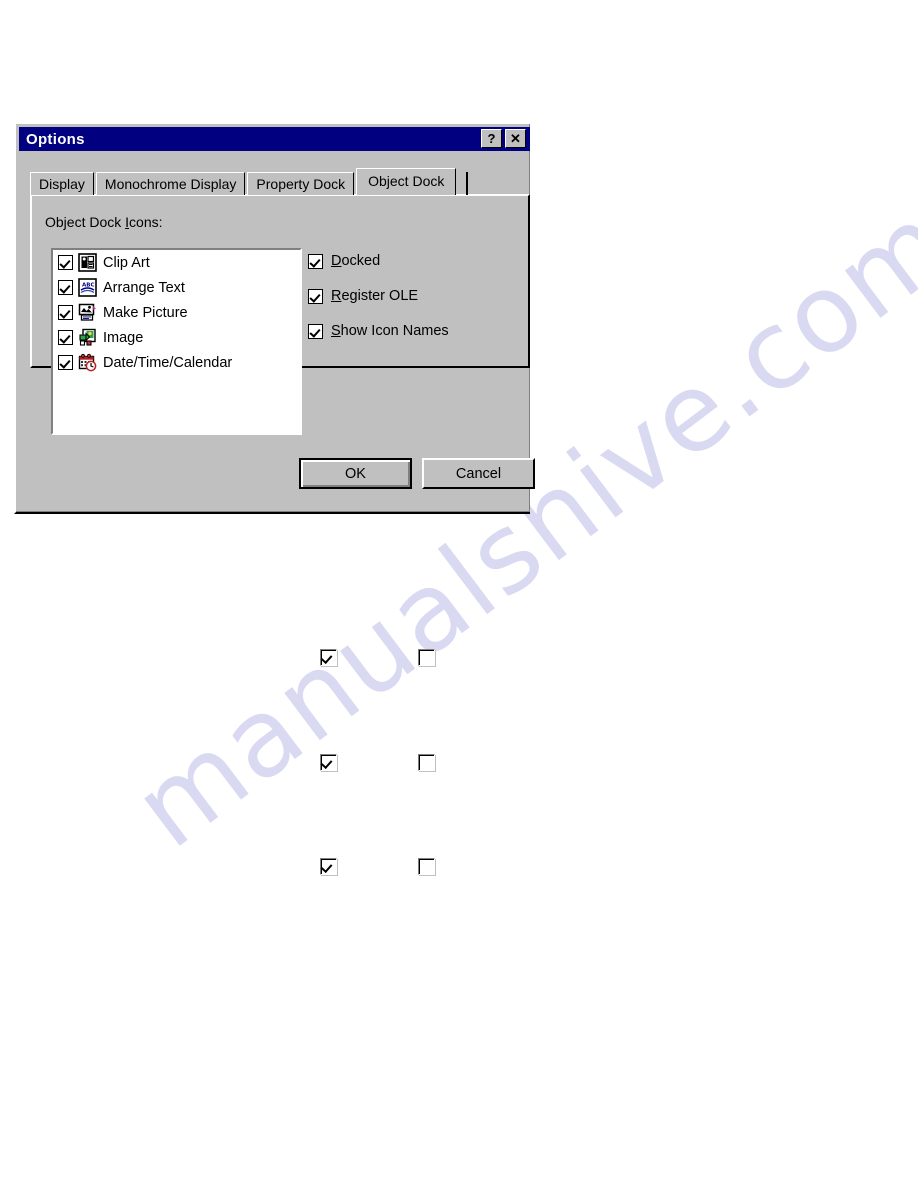  I want to click on object-dock-icons-label: Object Dock Icons:, so click(104, 222).